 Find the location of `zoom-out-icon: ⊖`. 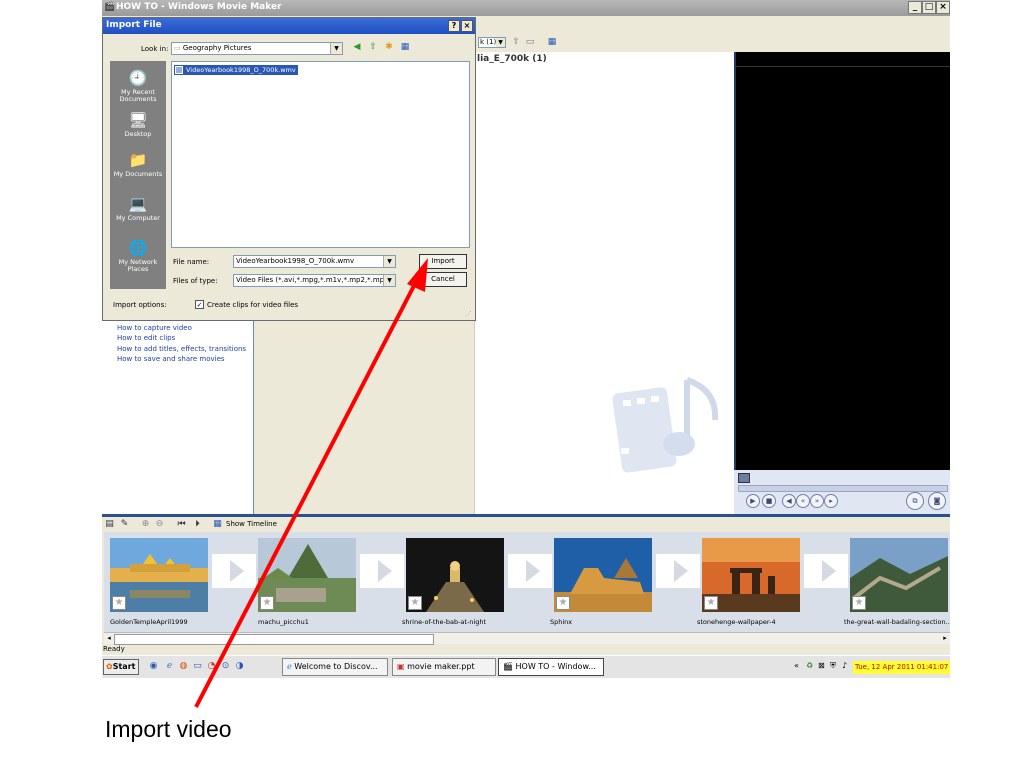

zoom-out-icon: ⊖ is located at coordinates (159, 524).